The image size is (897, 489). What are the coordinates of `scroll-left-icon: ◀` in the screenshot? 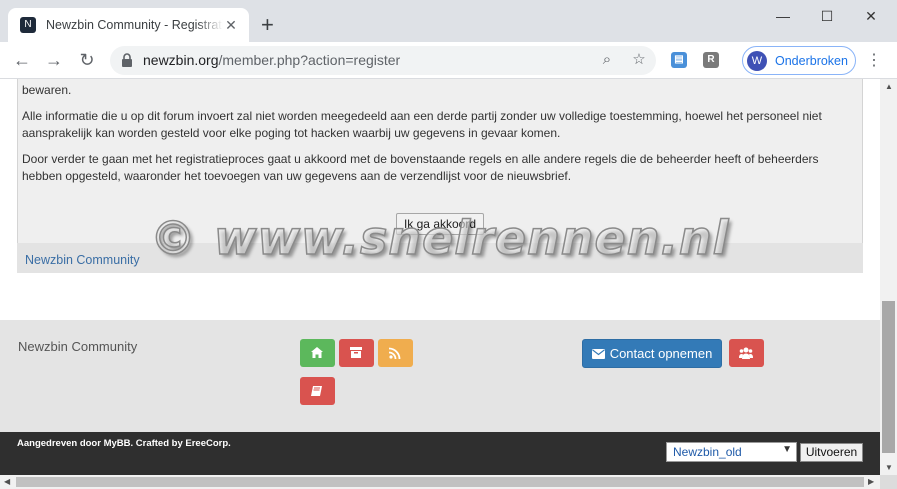 It's located at (7, 481).